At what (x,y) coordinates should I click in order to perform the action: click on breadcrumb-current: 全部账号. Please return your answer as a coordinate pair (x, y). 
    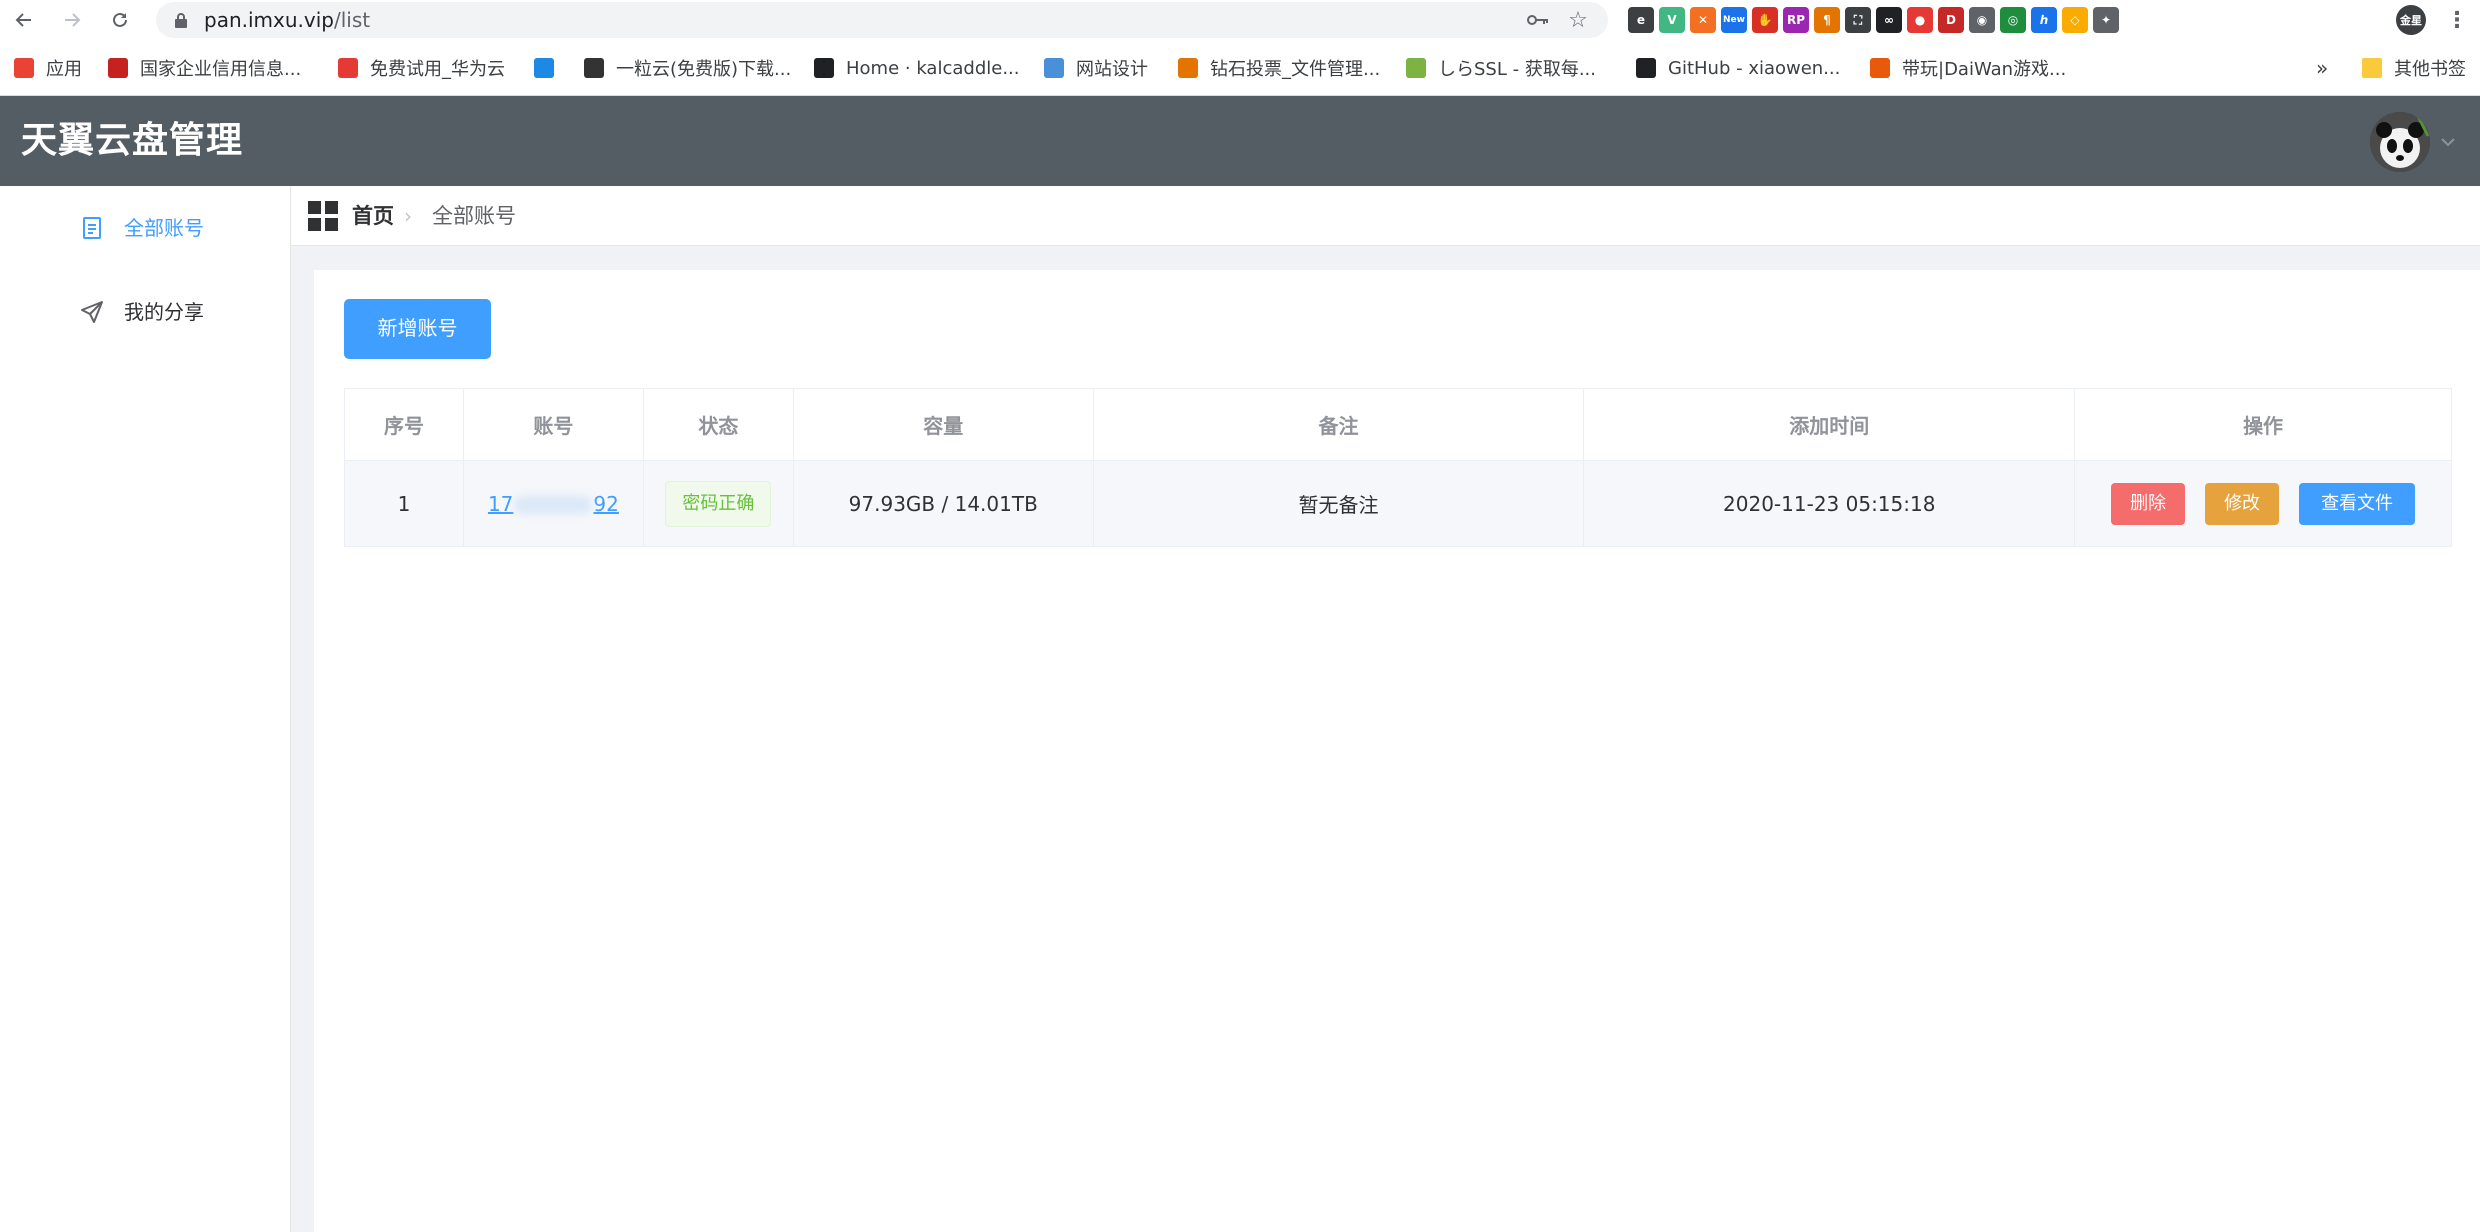
    Looking at the image, I should click on (474, 216).